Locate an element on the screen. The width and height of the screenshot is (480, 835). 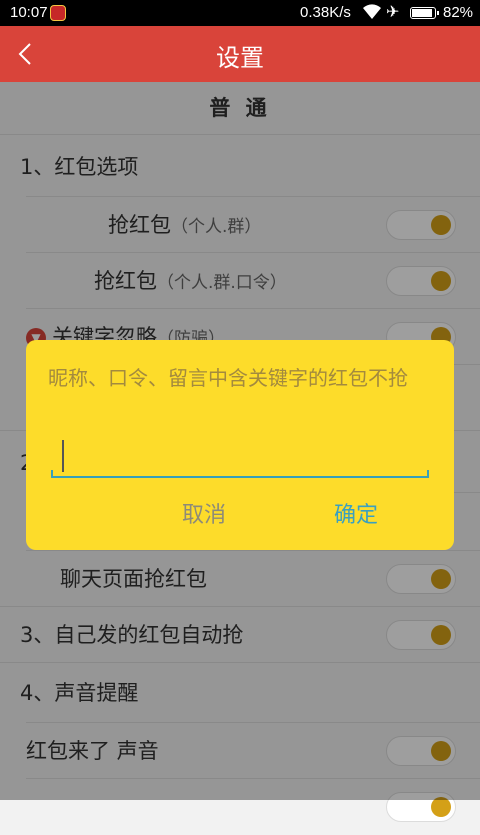
keyword-input-wrap is located at coordinates (240, 459).